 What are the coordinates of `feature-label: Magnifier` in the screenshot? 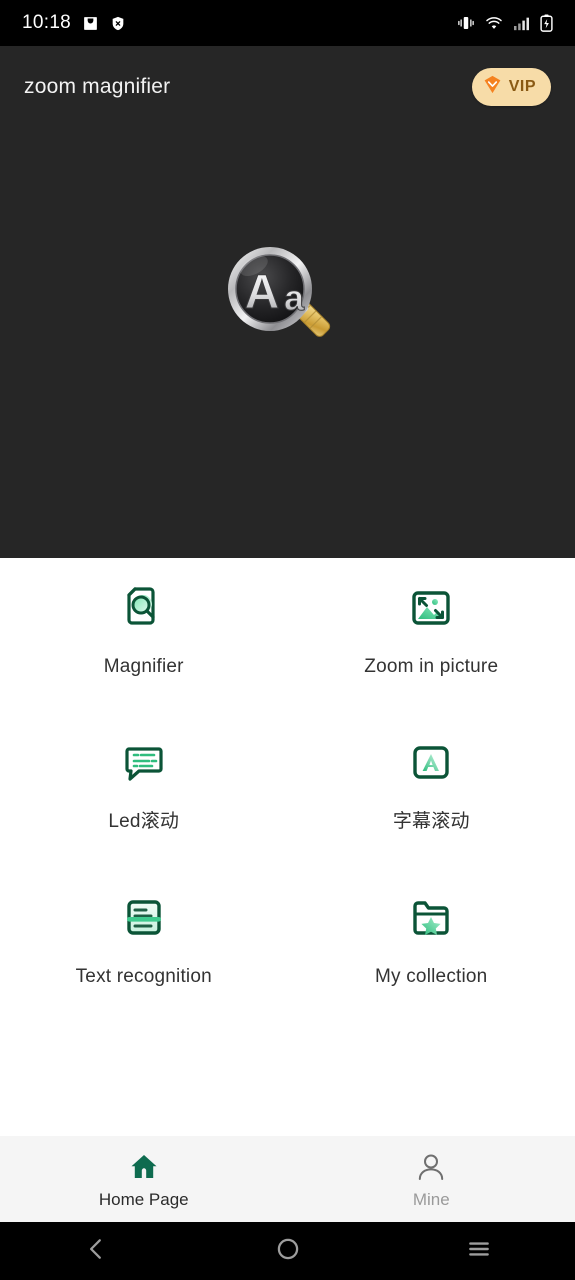 It's located at (143, 666).